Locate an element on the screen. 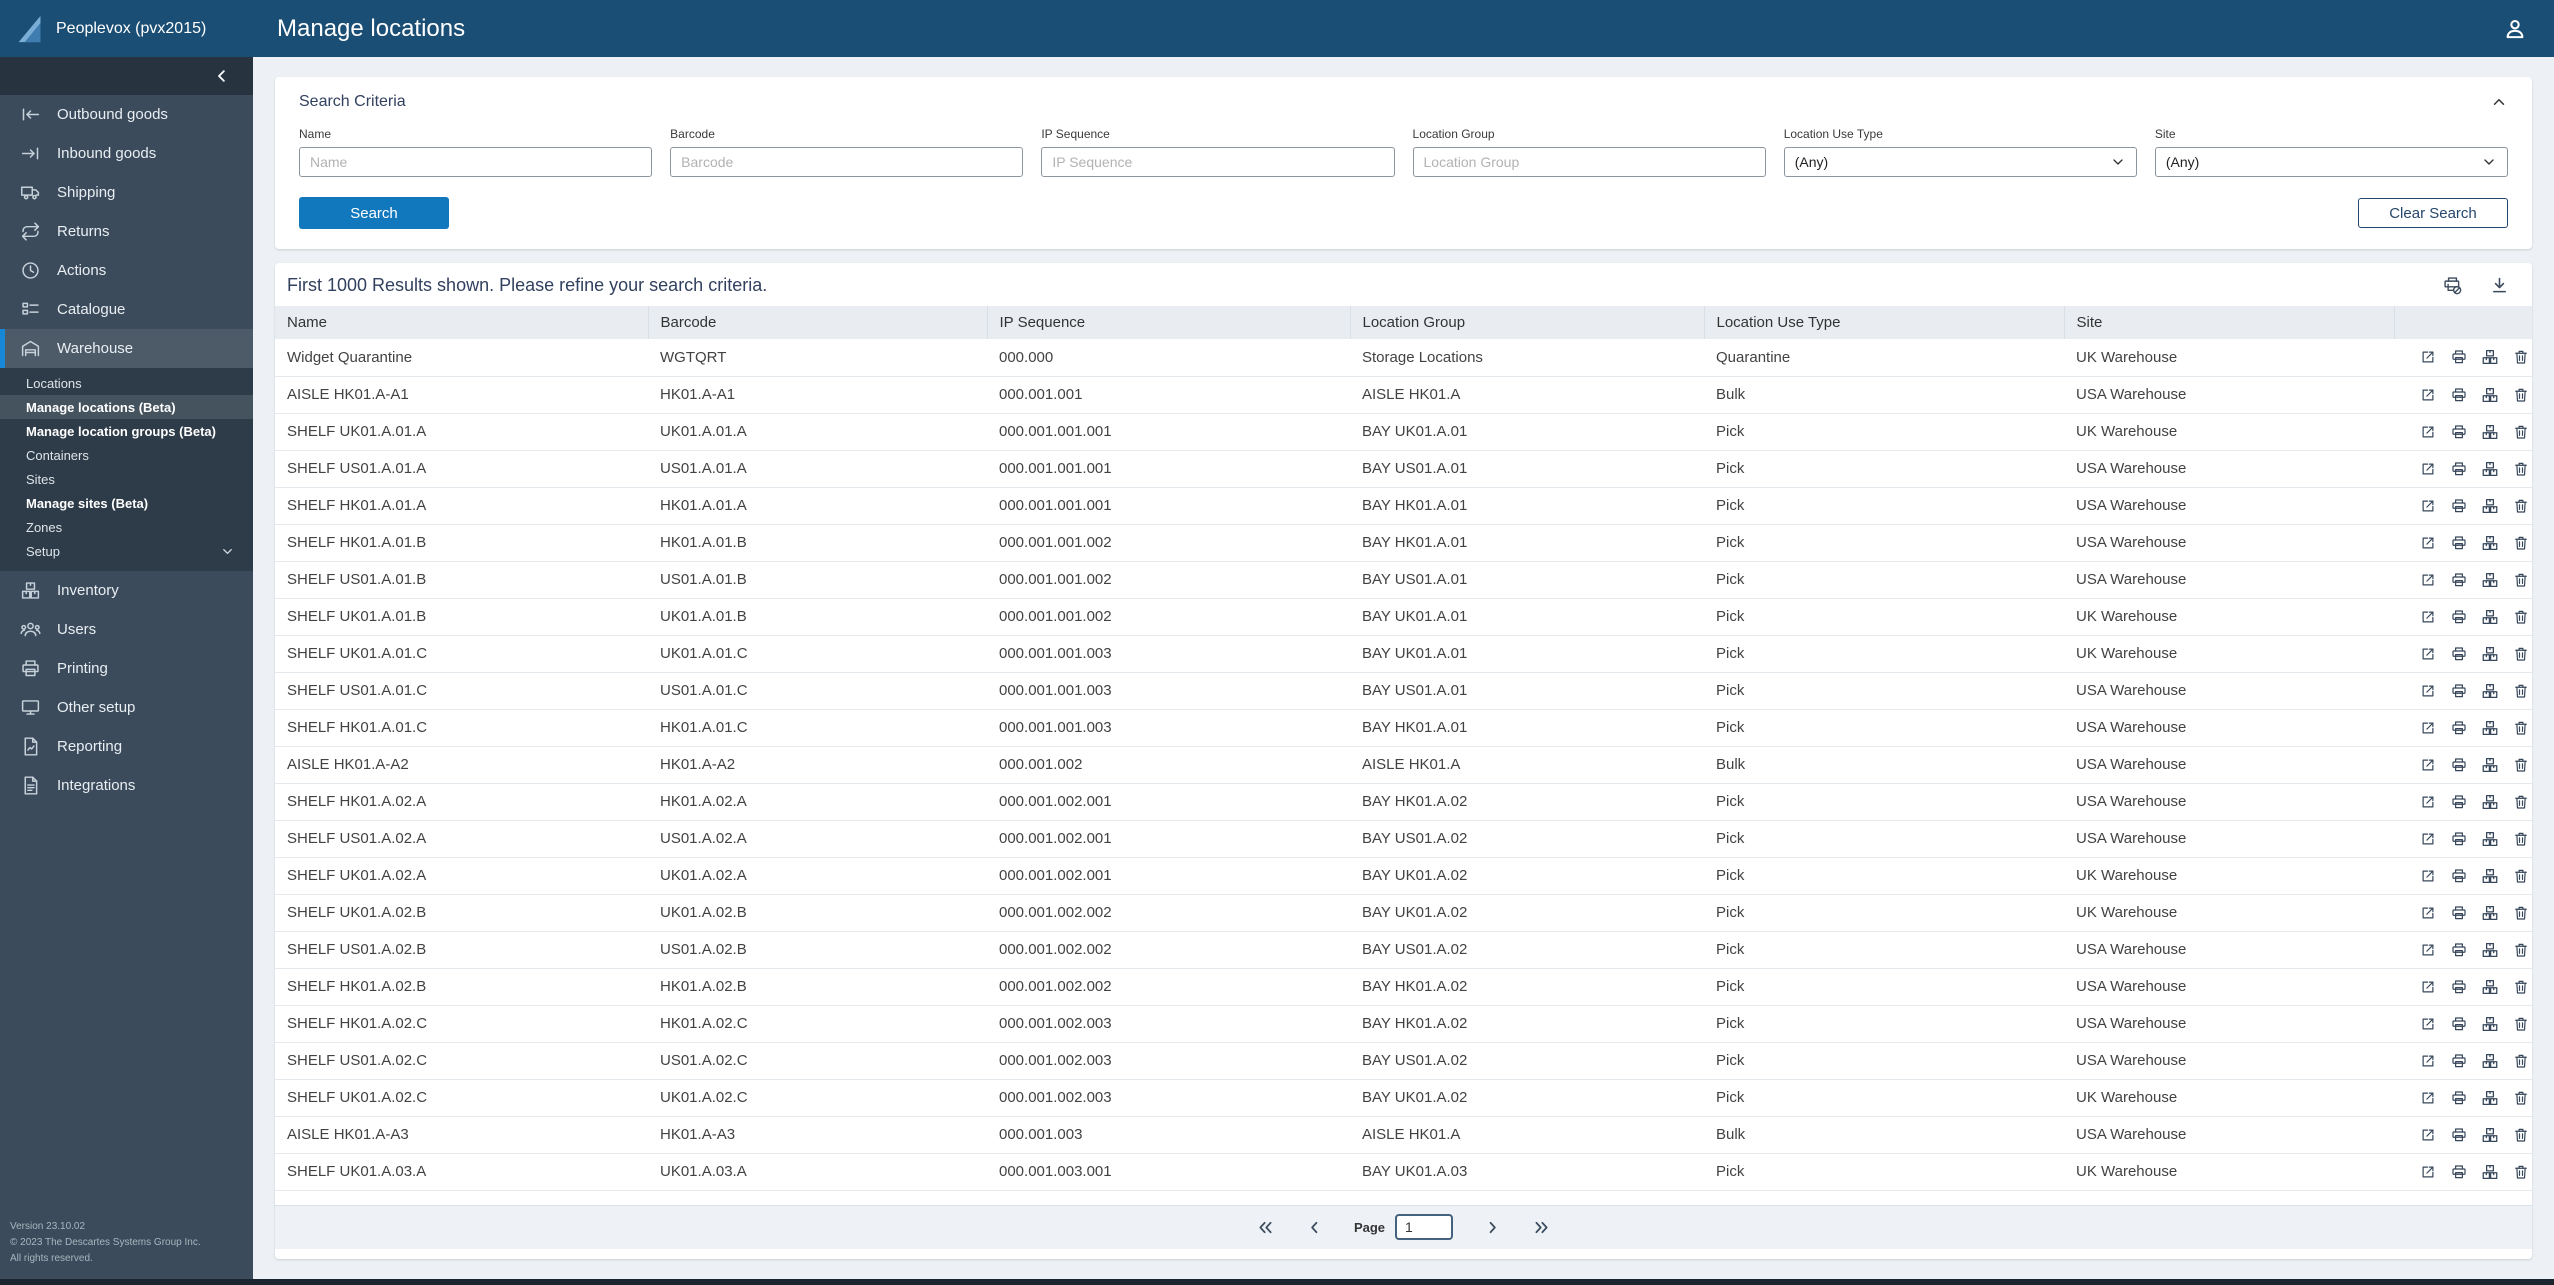 Image resolution: width=2554 pixels, height=1285 pixels. sidebar-item-users: Users is located at coordinates (126, 629).